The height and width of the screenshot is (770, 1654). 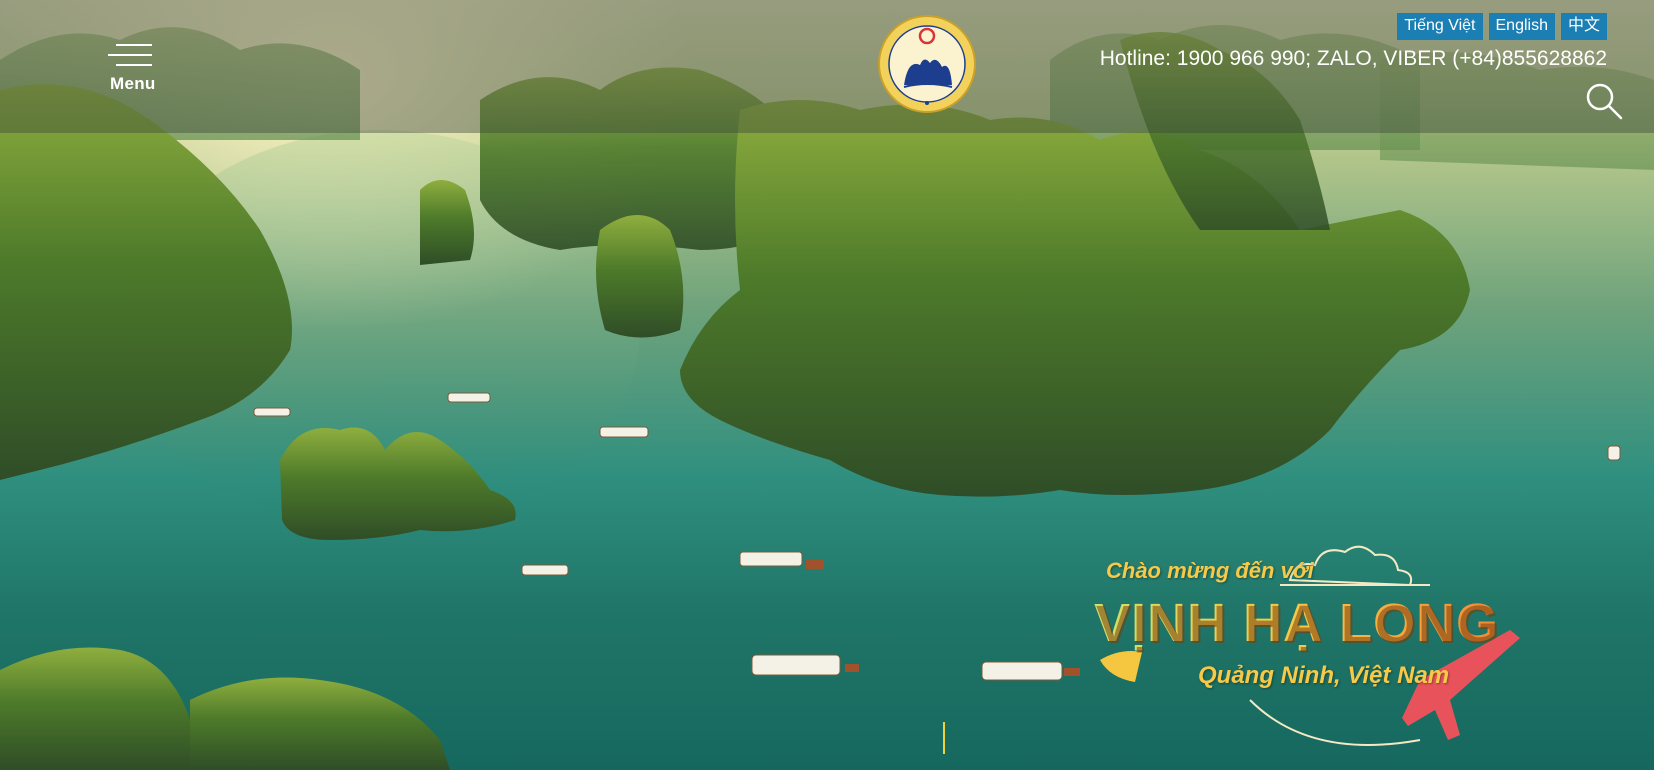 I want to click on site-logo, so click(x=927, y=64).